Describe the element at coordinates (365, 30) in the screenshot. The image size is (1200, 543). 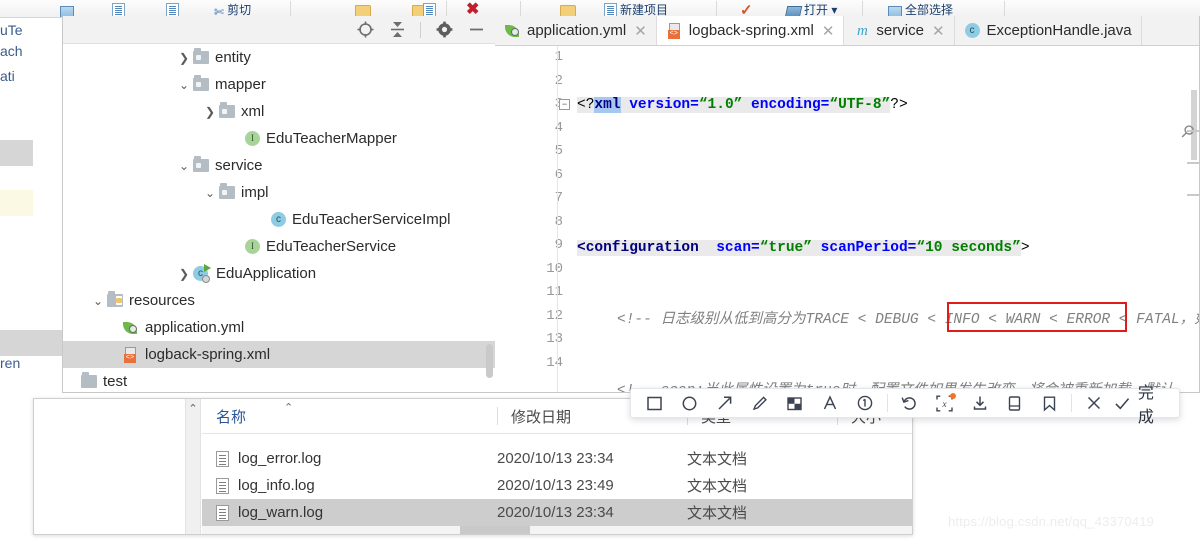
I see `locate-target-icon` at that location.